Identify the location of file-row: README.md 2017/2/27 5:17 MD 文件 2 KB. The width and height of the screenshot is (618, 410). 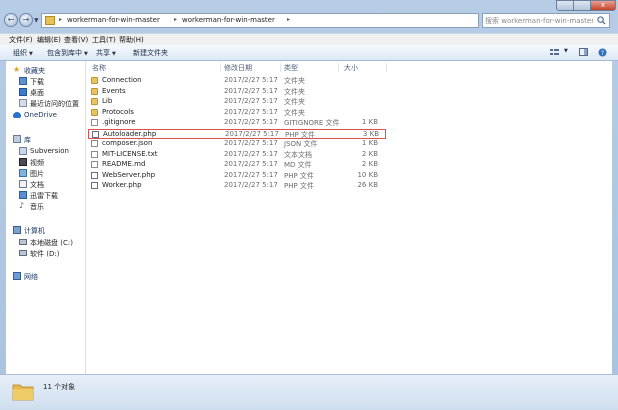
(237, 165).